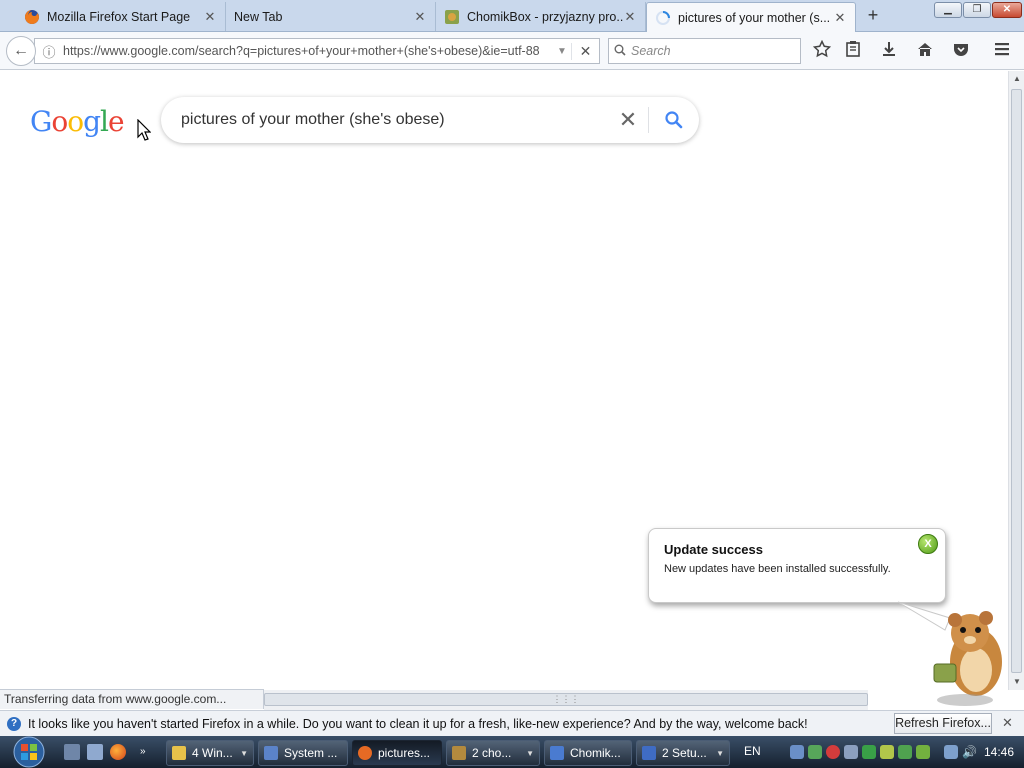 This screenshot has height=768, width=1024. What do you see at coordinates (853, 51) in the screenshot?
I see `reading-list-icon` at bounding box center [853, 51].